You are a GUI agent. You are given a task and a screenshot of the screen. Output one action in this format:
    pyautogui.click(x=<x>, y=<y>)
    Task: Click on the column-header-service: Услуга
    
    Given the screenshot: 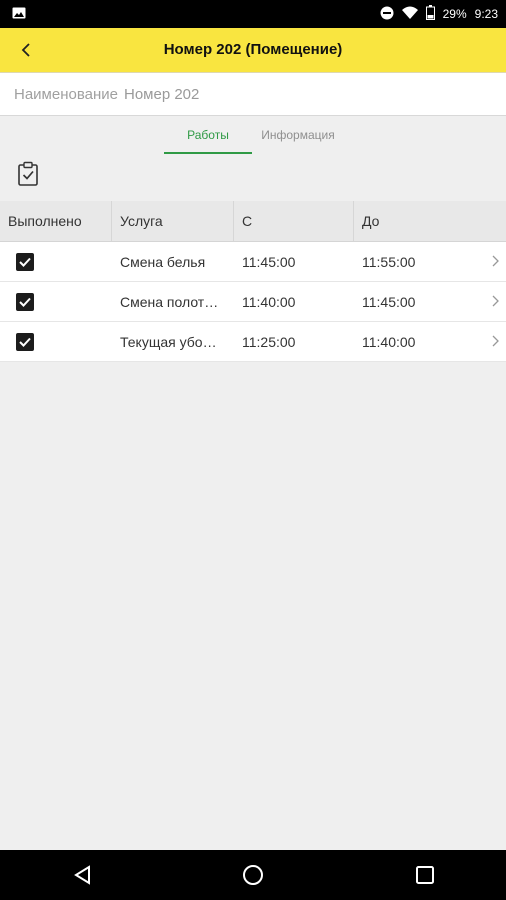 What is the action you would take?
    pyautogui.click(x=173, y=221)
    